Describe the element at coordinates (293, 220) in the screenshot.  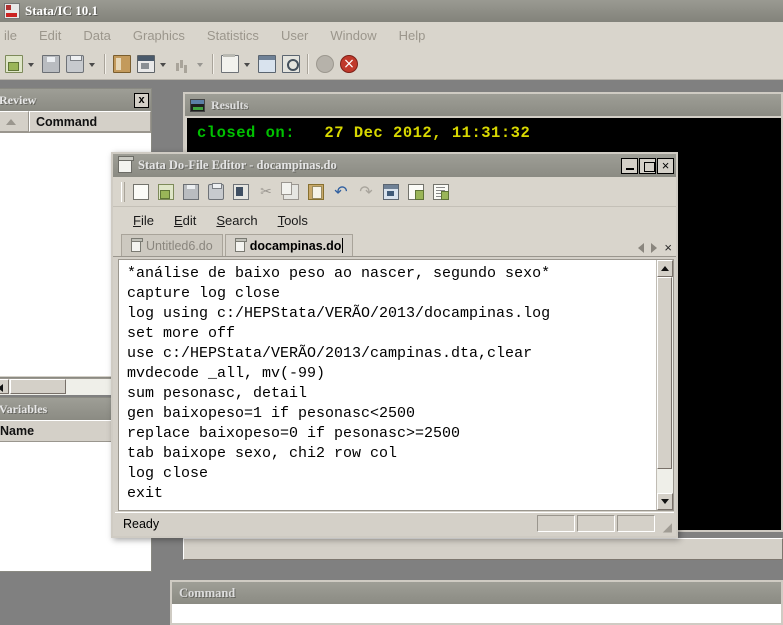
I see `editor-menu-tools: Tools` at that location.